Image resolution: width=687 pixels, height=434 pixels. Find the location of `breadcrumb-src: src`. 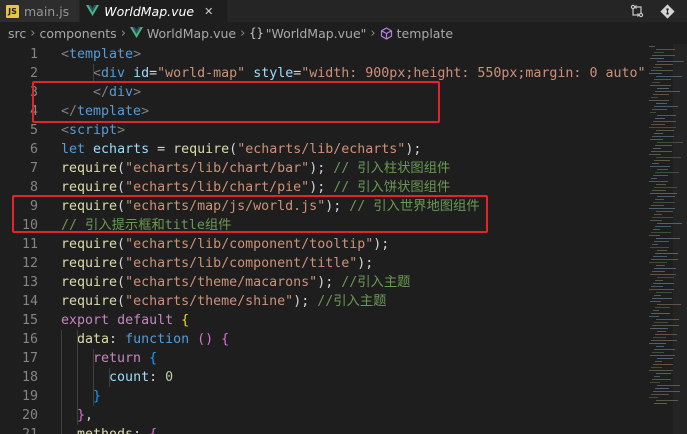

breadcrumb-src: src is located at coordinates (17, 33).